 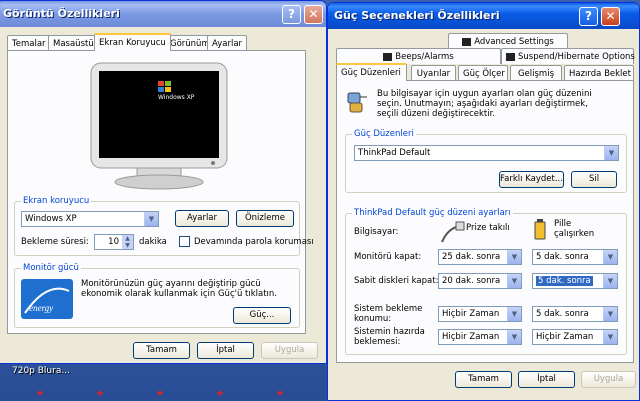 What do you see at coordinates (51, 219) in the screenshot?
I see `screensaver-value: Windows XP` at bounding box center [51, 219].